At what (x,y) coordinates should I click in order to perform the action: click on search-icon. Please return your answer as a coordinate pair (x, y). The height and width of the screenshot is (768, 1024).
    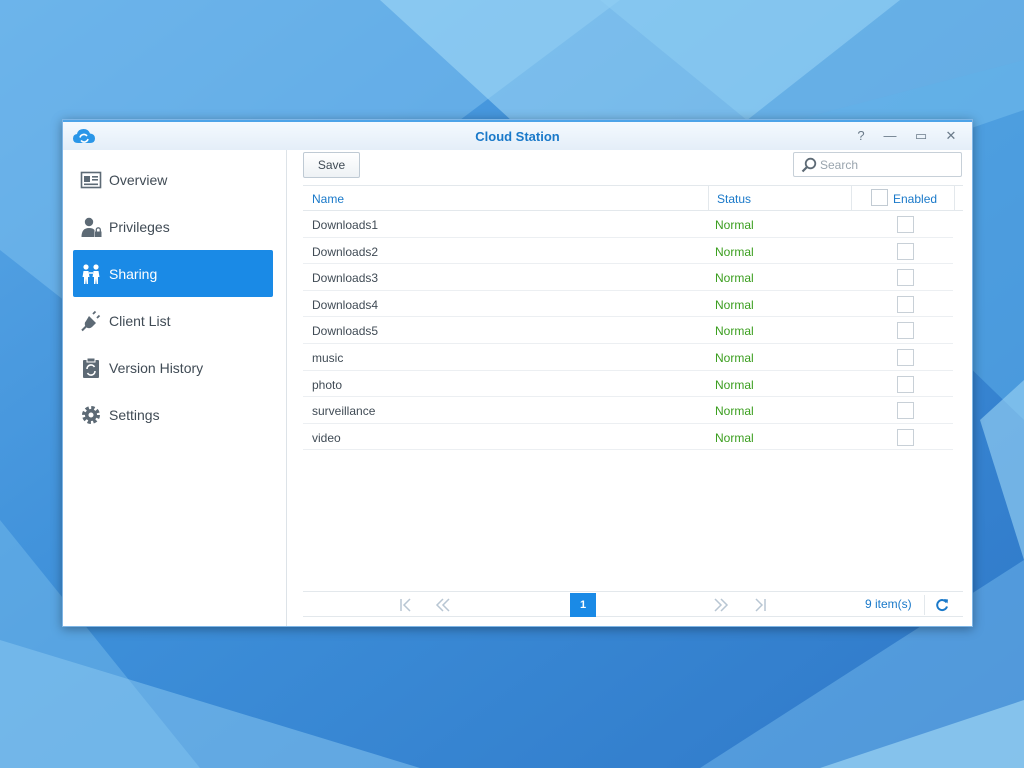
    Looking at the image, I should click on (809, 165).